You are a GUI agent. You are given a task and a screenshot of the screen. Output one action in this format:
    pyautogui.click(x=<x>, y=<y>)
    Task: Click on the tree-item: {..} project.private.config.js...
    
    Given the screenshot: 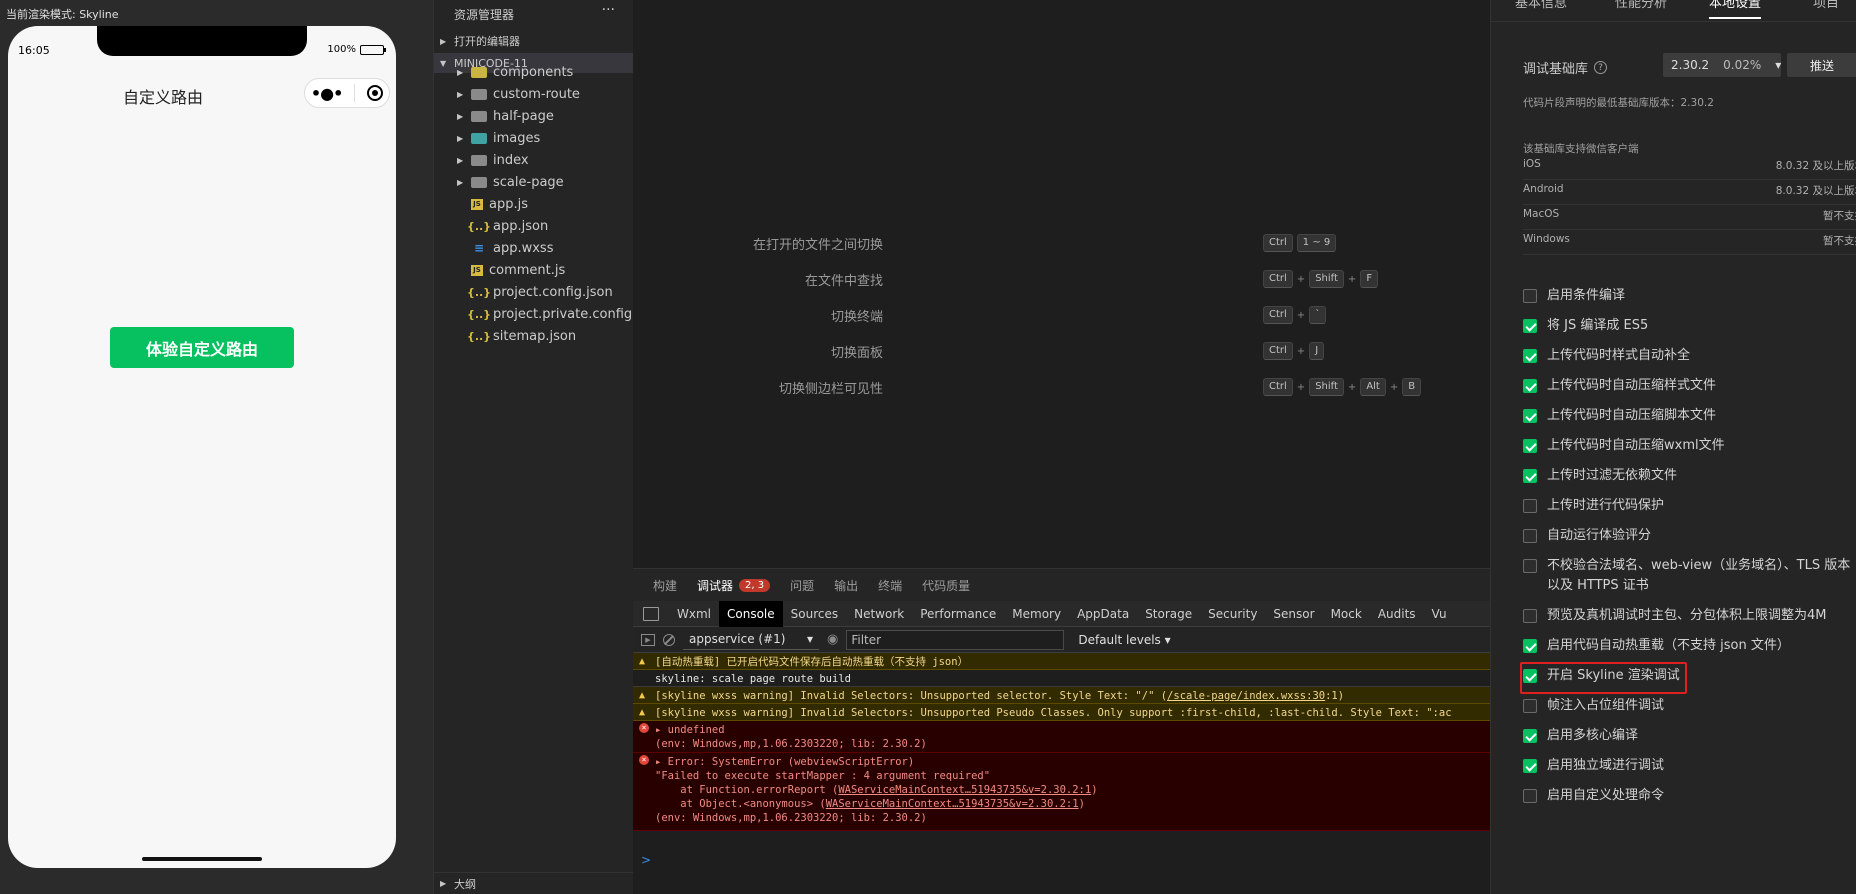 What is the action you would take?
    pyautogui.click(x=546, y=314)
    